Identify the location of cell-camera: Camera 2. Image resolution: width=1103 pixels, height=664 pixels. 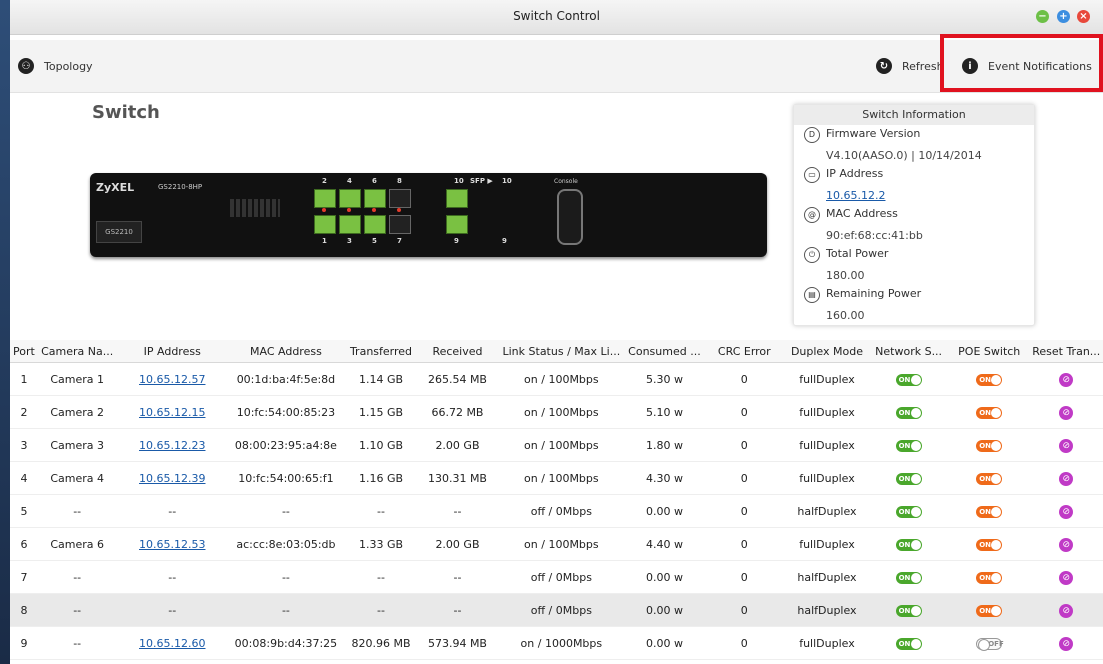
(77, 412).